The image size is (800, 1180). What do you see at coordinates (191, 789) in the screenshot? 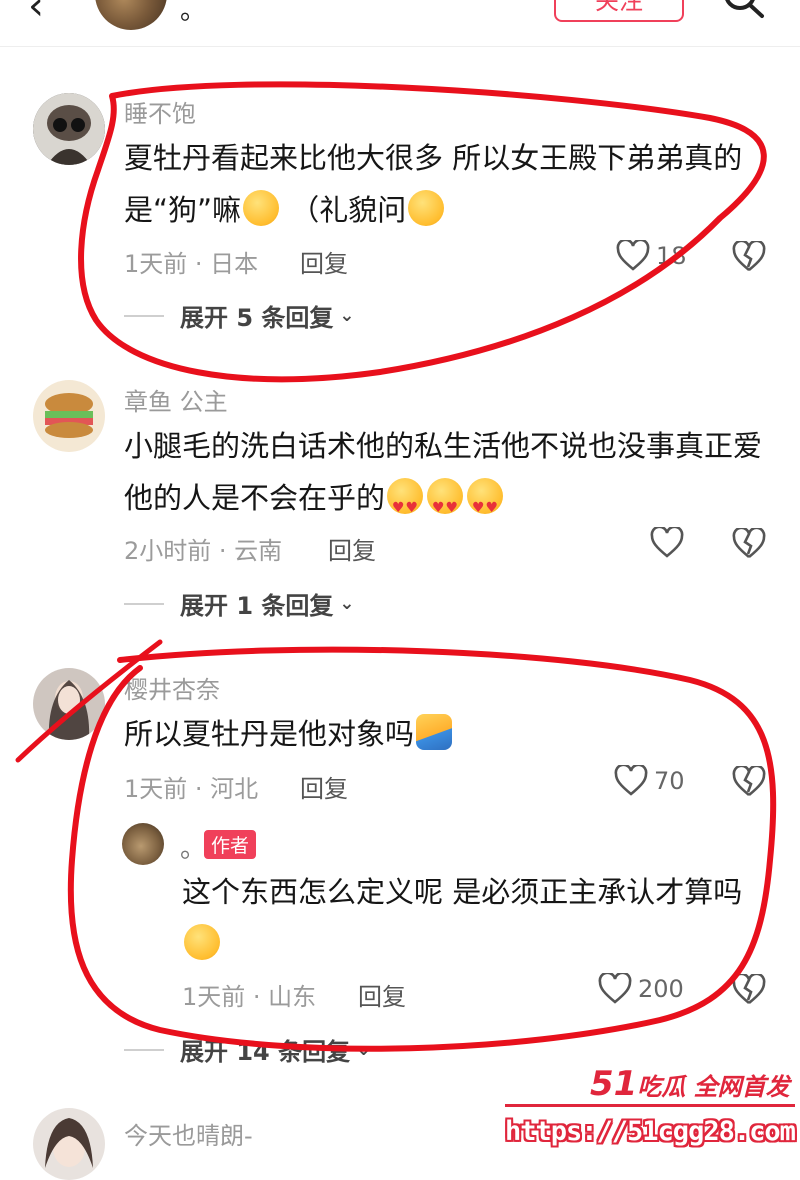
I see `comment-meta: 1天前 · 河北` at bounding box center [191, 789].